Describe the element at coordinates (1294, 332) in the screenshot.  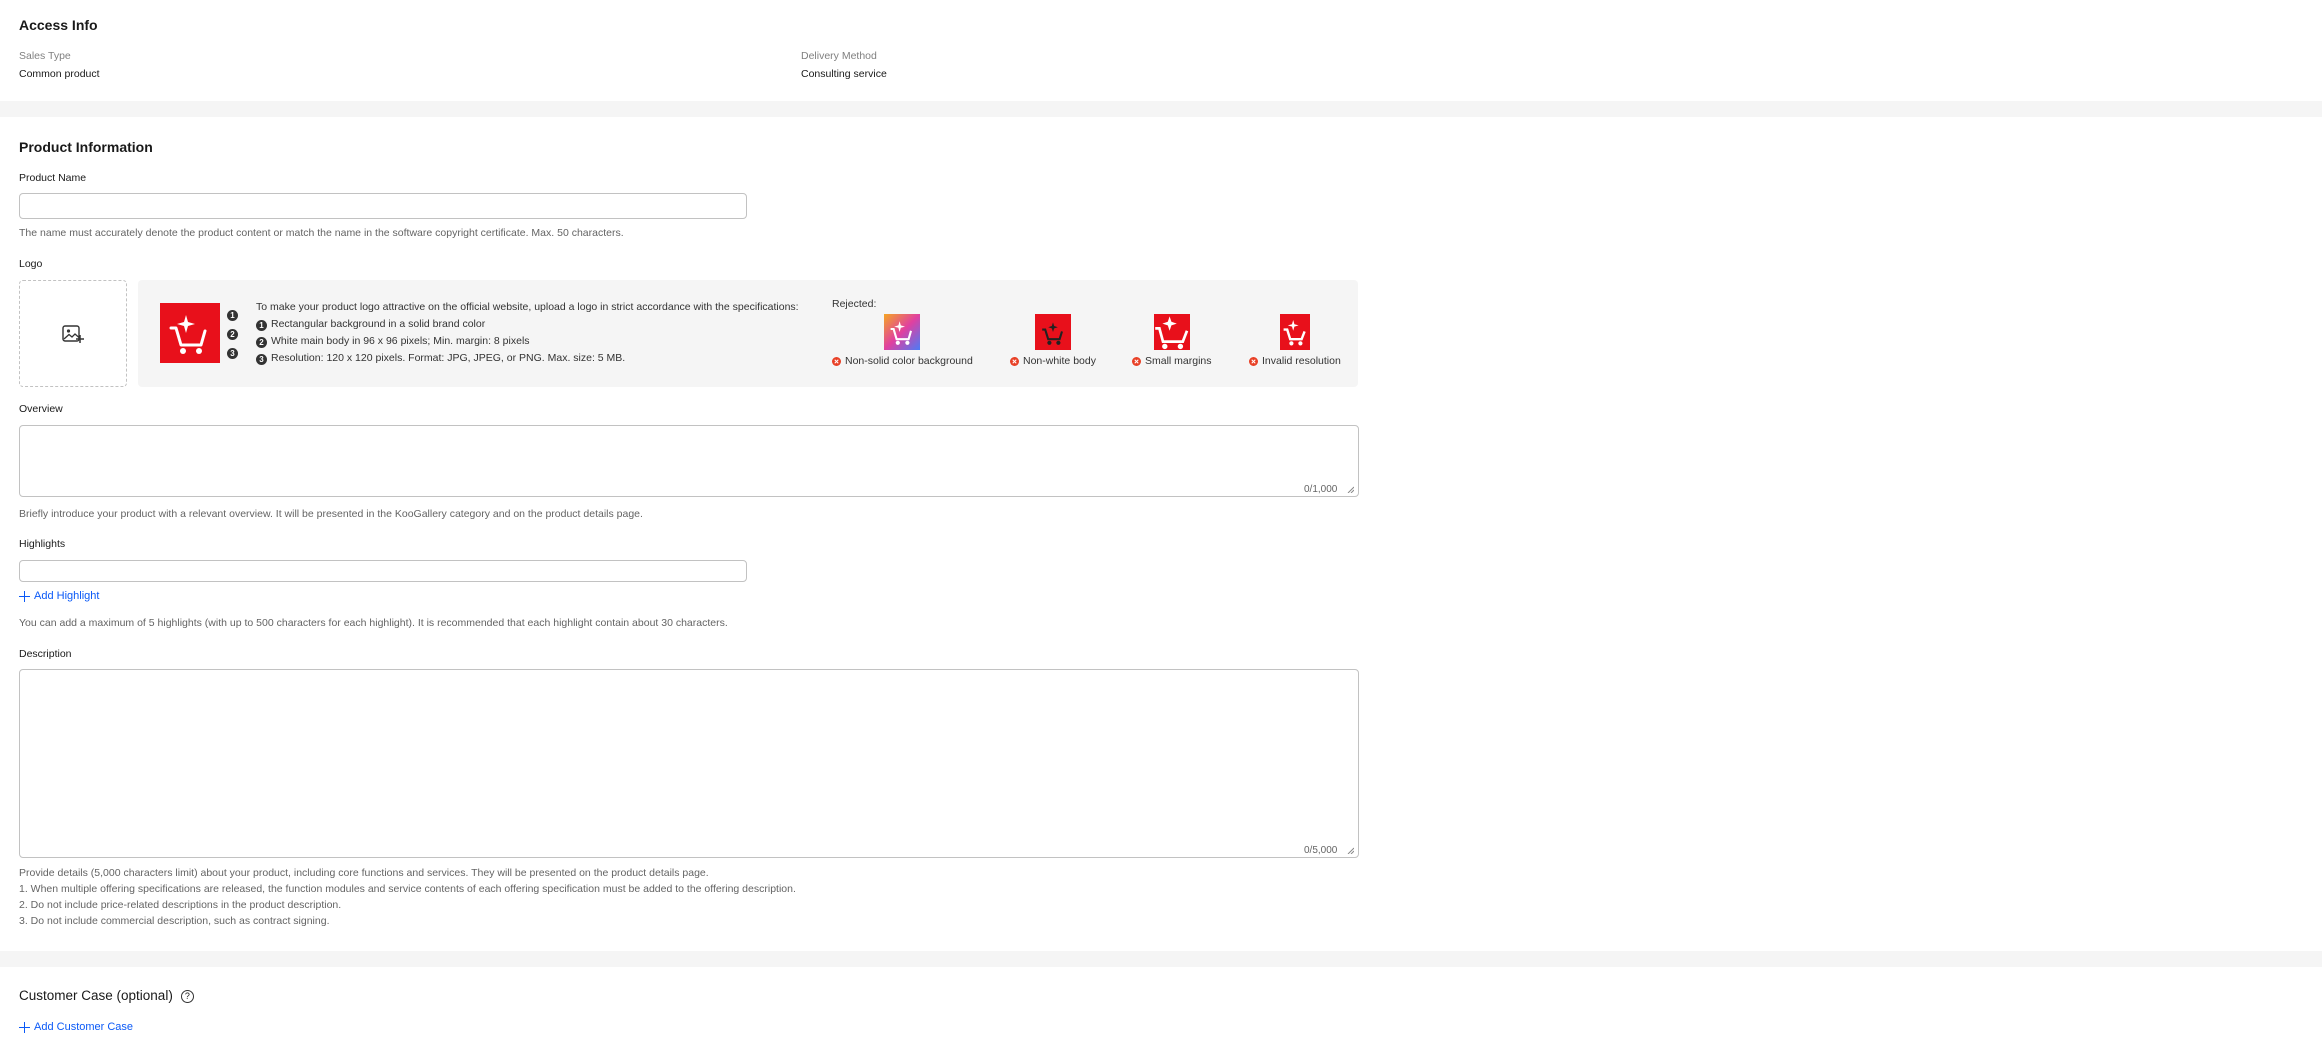
I see `low-resolution-logo-image` at that location.